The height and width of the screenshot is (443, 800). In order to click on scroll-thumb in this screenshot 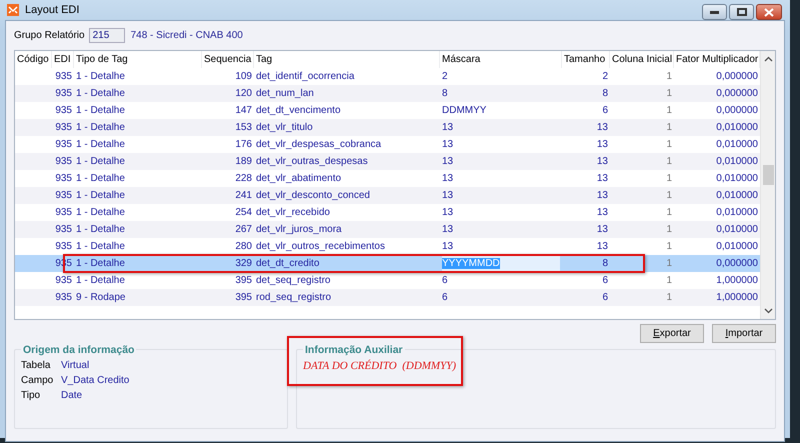, I will do `click(768, 175)`.